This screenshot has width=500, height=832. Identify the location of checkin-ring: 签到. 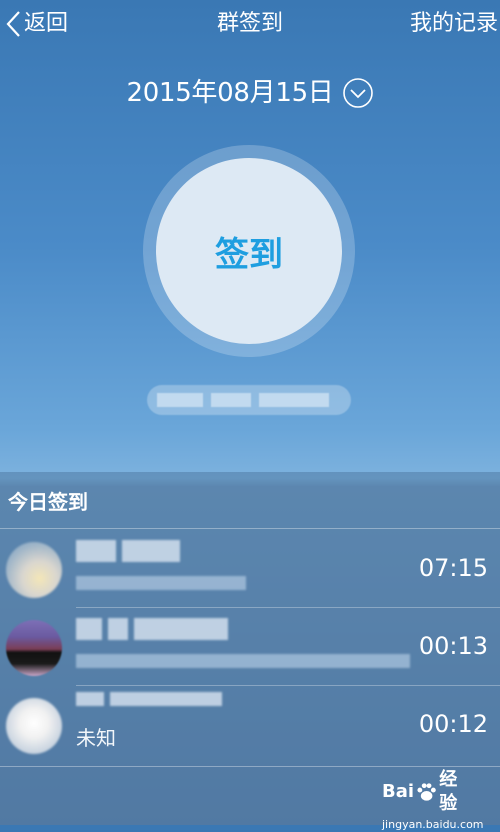
(249, 251).